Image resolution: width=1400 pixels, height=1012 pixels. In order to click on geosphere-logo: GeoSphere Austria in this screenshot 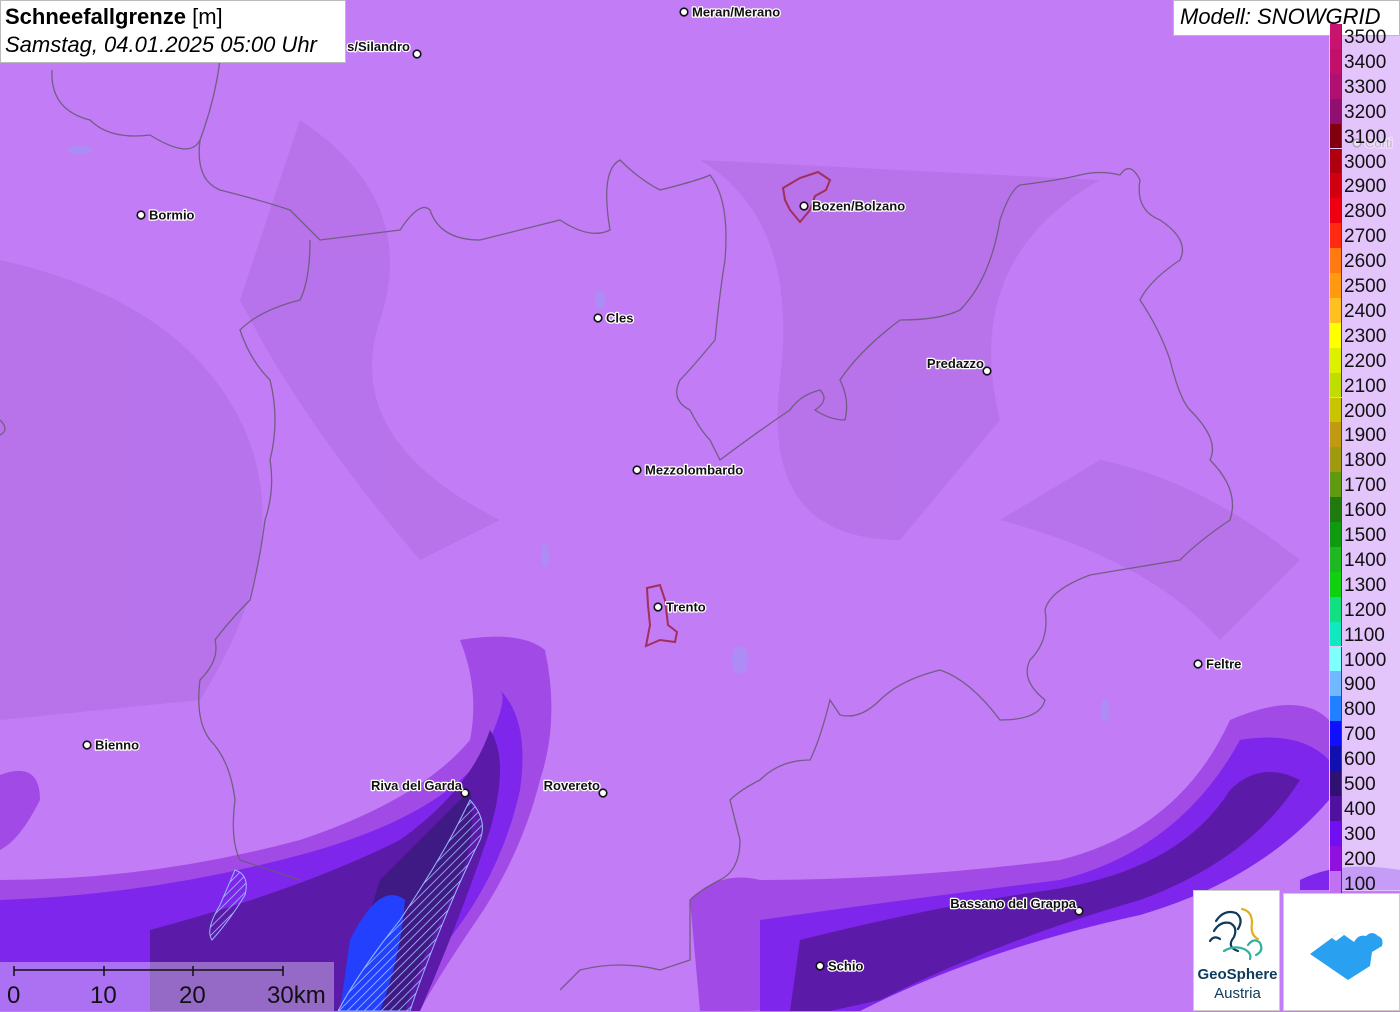, I will do `click(1236, 950)`.